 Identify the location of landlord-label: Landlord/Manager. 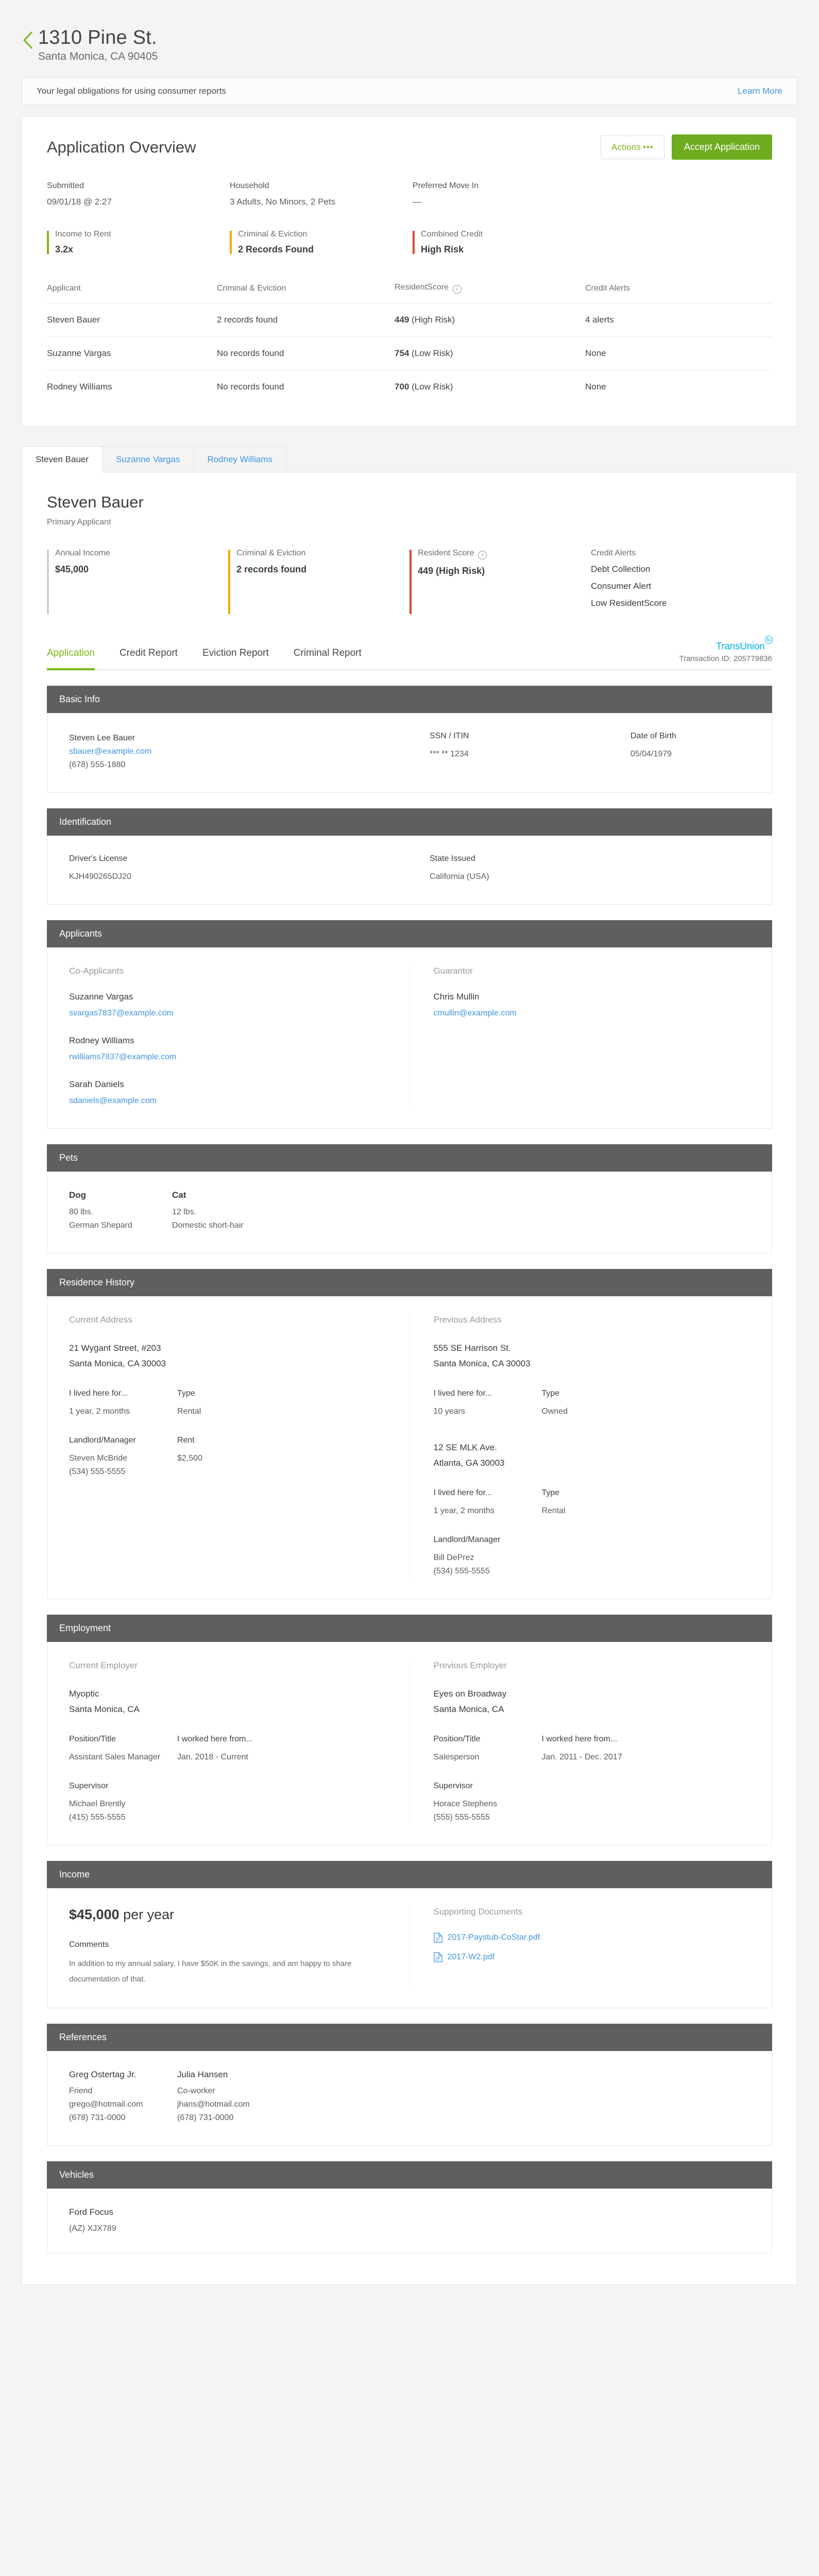
(467, 1540).